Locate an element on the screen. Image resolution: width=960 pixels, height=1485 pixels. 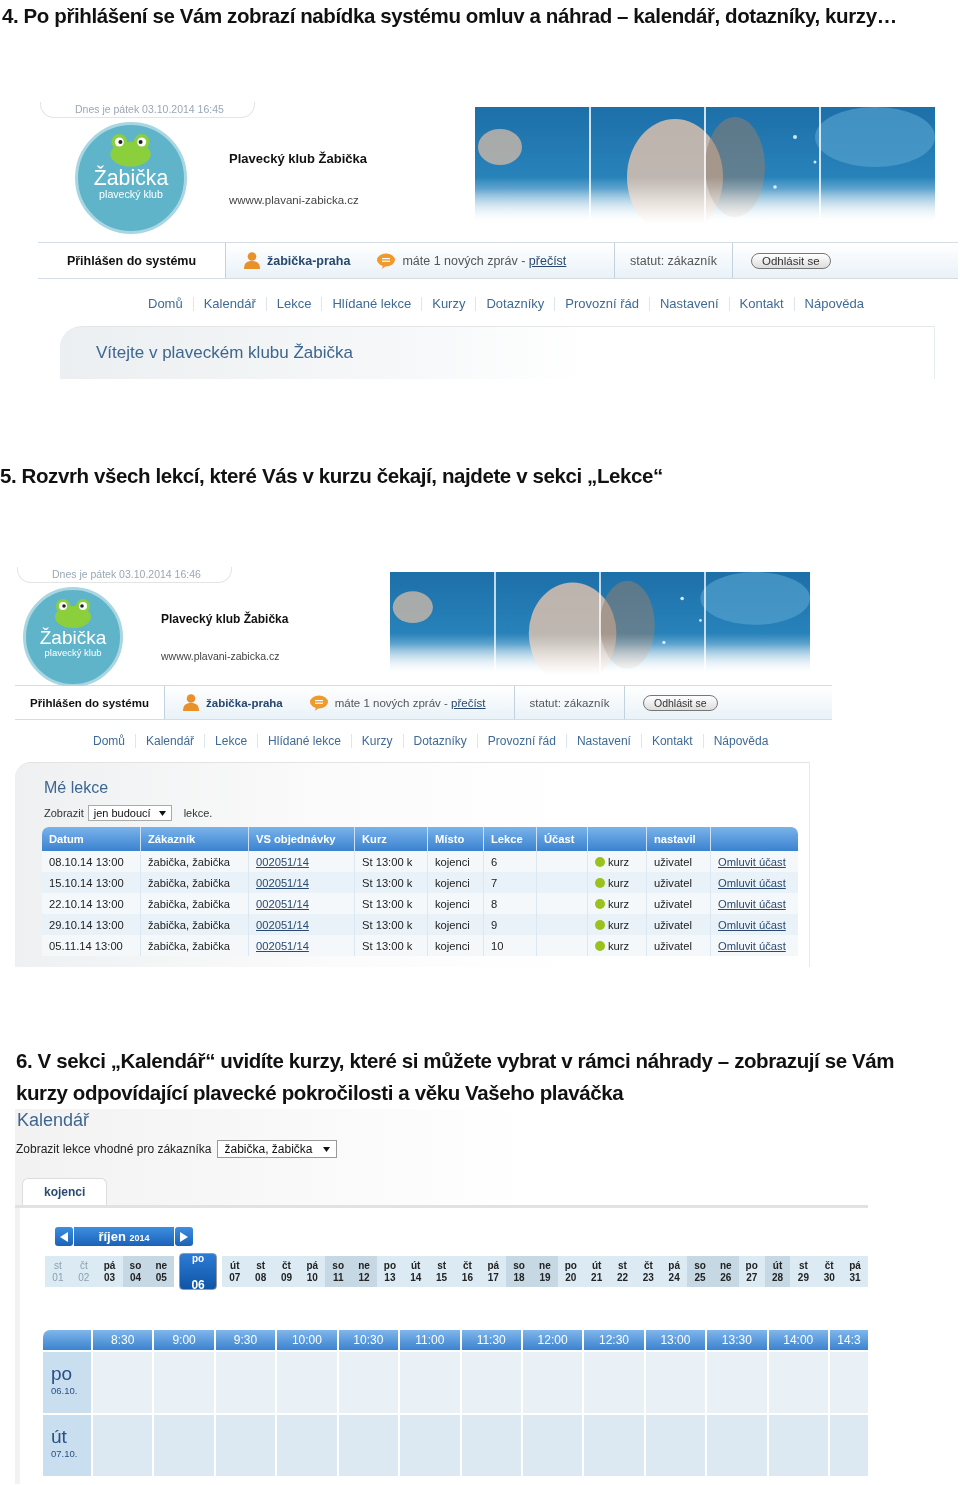
day-tab: st 15 is located at coordinates (441, 1271).